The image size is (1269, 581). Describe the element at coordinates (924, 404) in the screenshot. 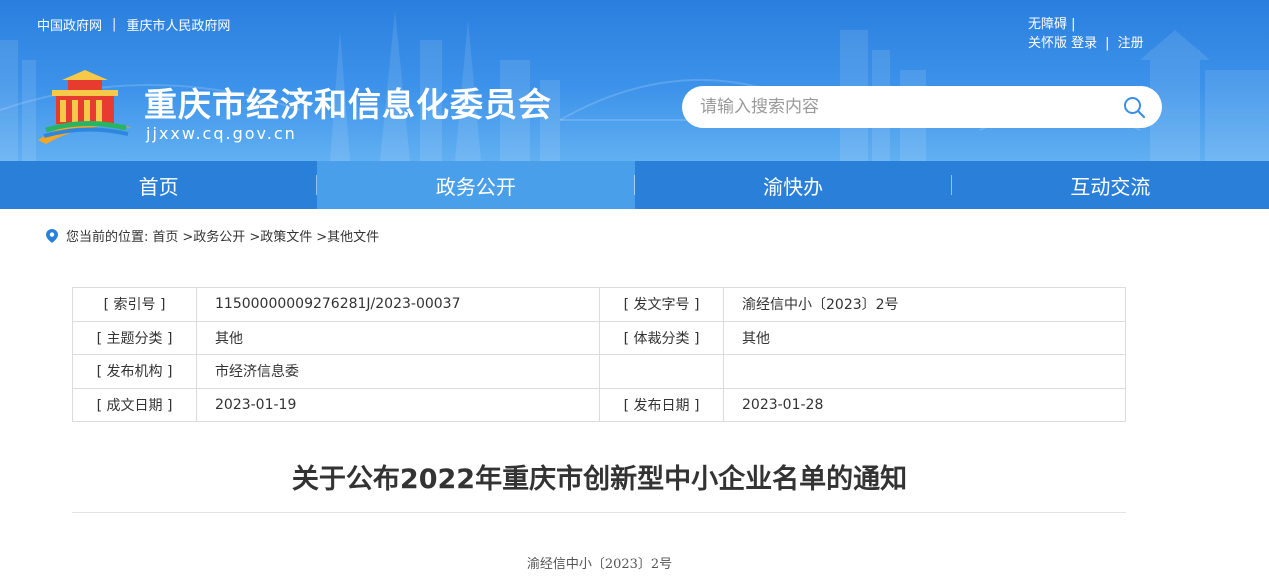

I see `value-publish-date: 2023-01-28` at that location.